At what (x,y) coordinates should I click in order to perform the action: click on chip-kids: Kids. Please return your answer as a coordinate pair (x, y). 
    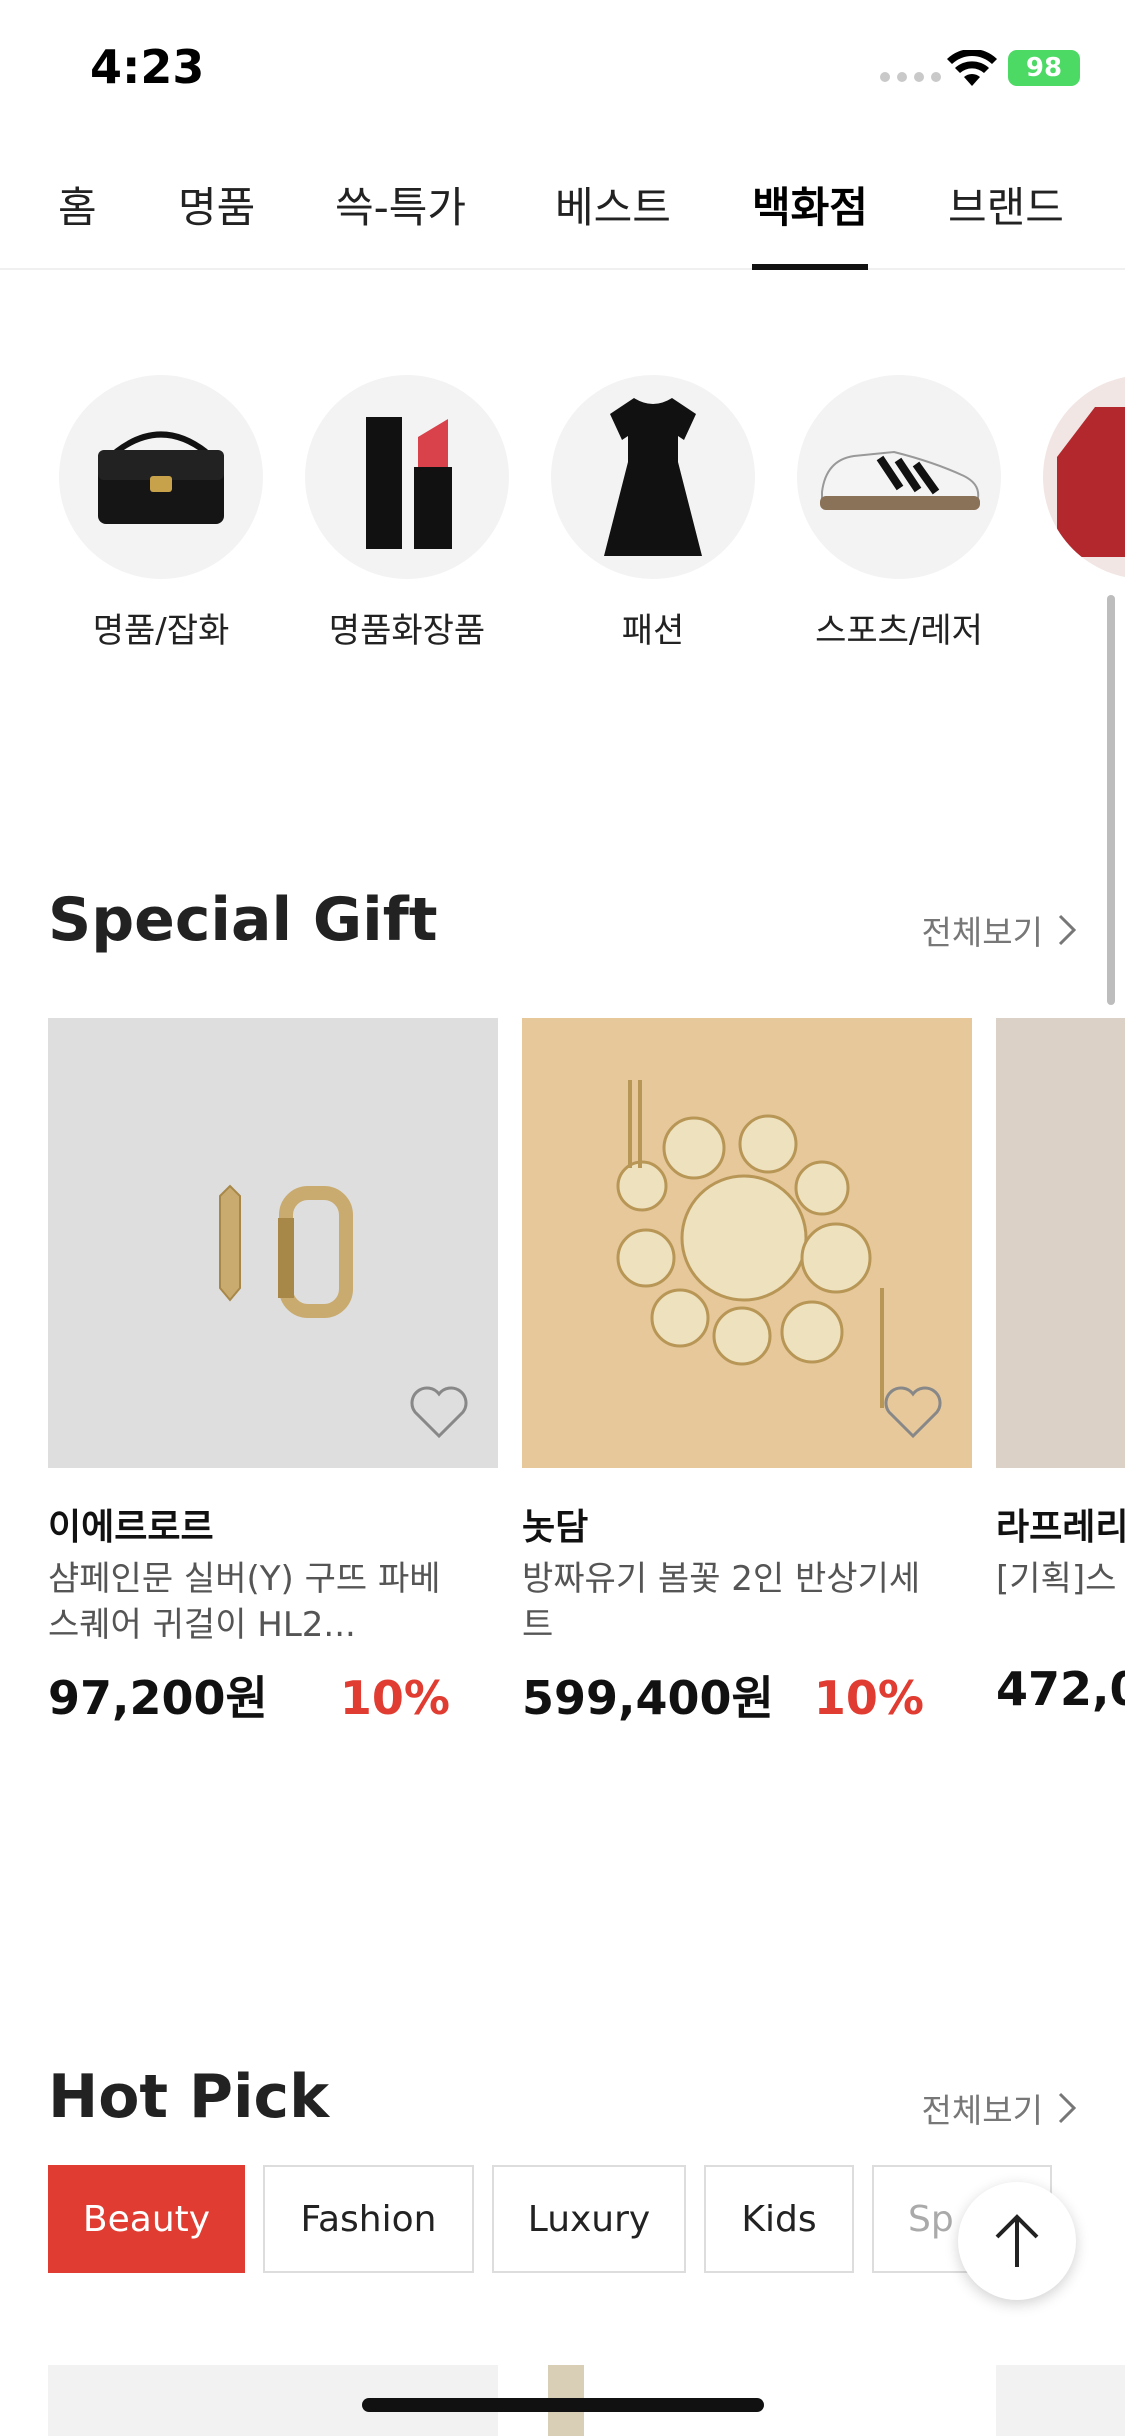
    Looking at the image, I should click on (779, 2219).